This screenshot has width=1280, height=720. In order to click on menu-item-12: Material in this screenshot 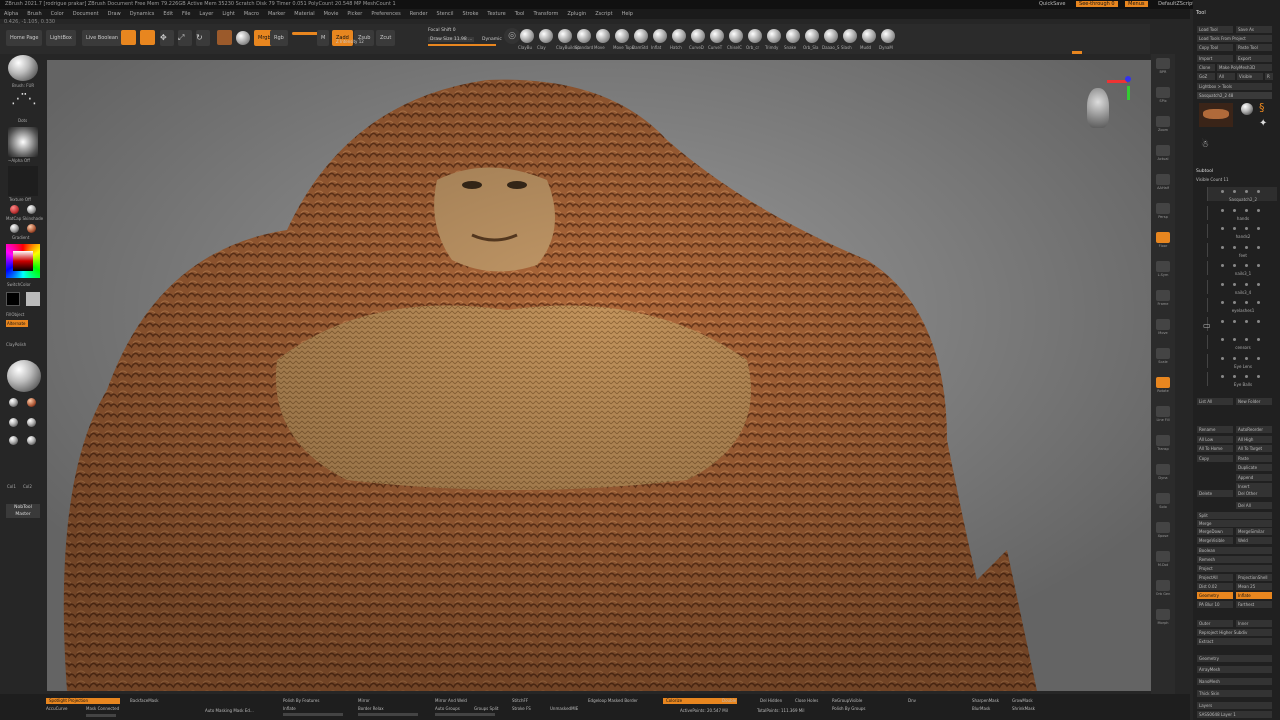, I will do `click(304, 14)`.